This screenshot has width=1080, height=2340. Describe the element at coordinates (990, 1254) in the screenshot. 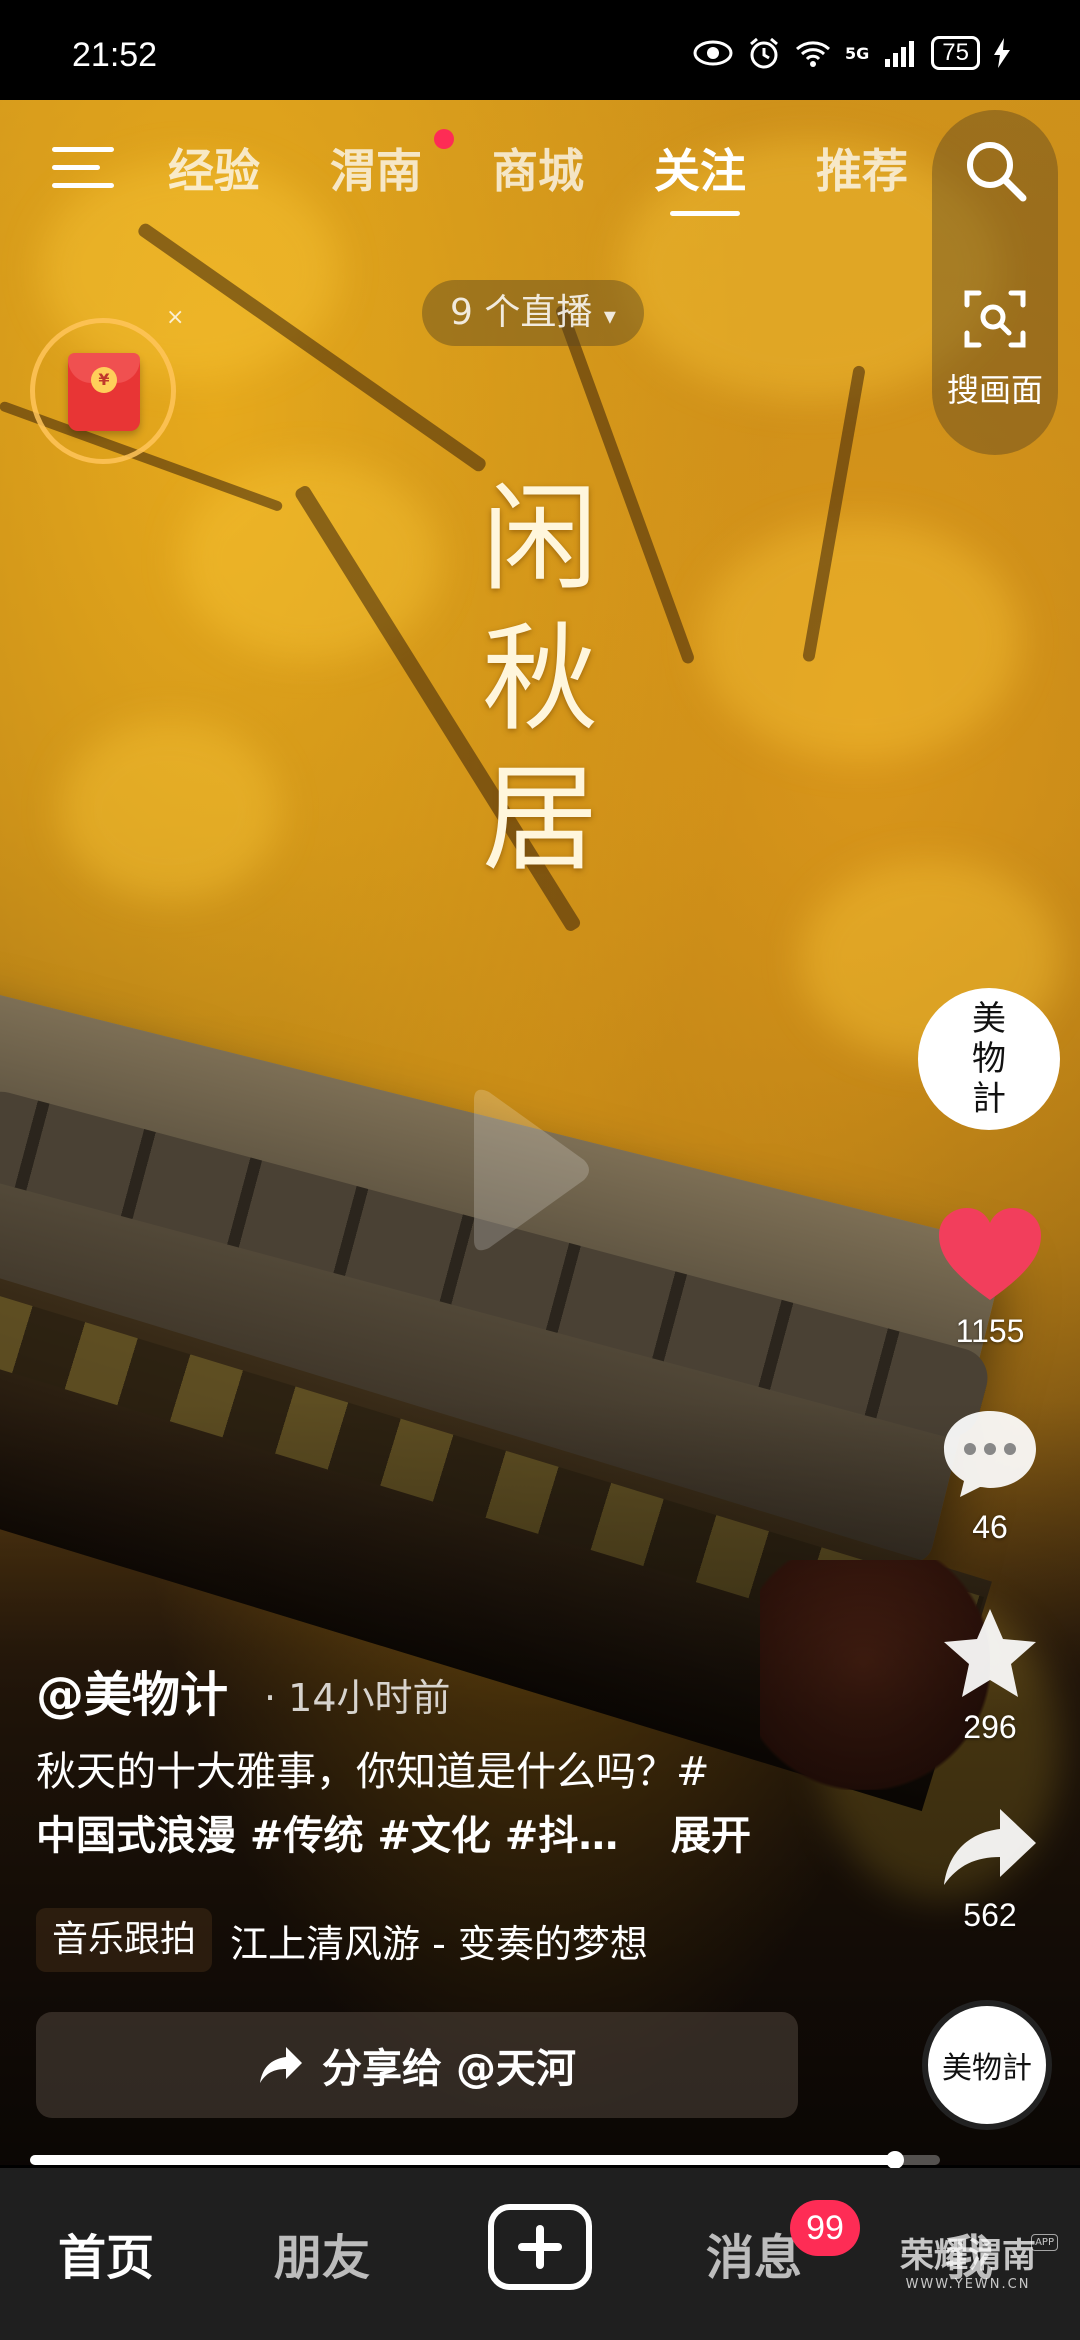

I see `heart-icon` at that location.